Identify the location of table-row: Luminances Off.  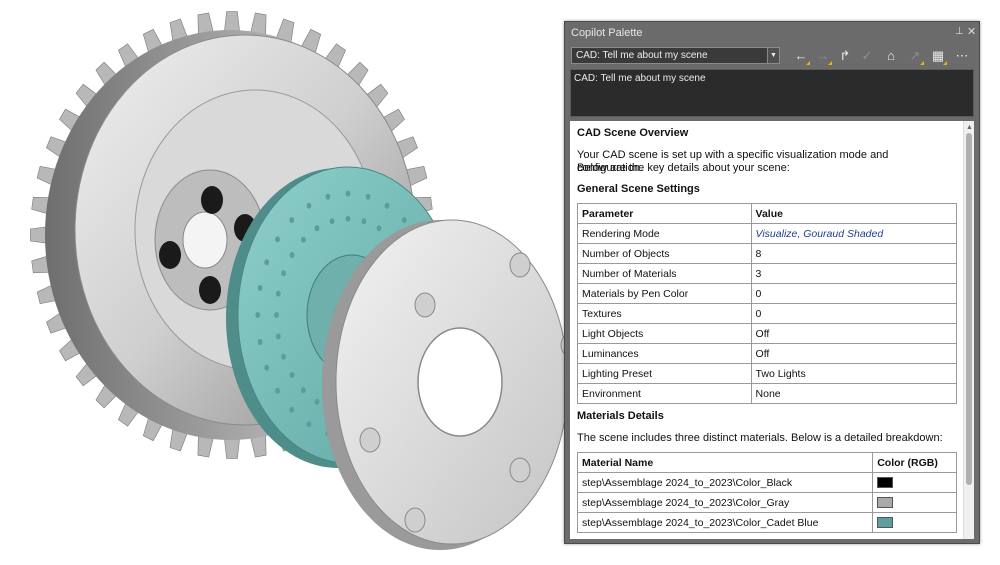
(767, 353).